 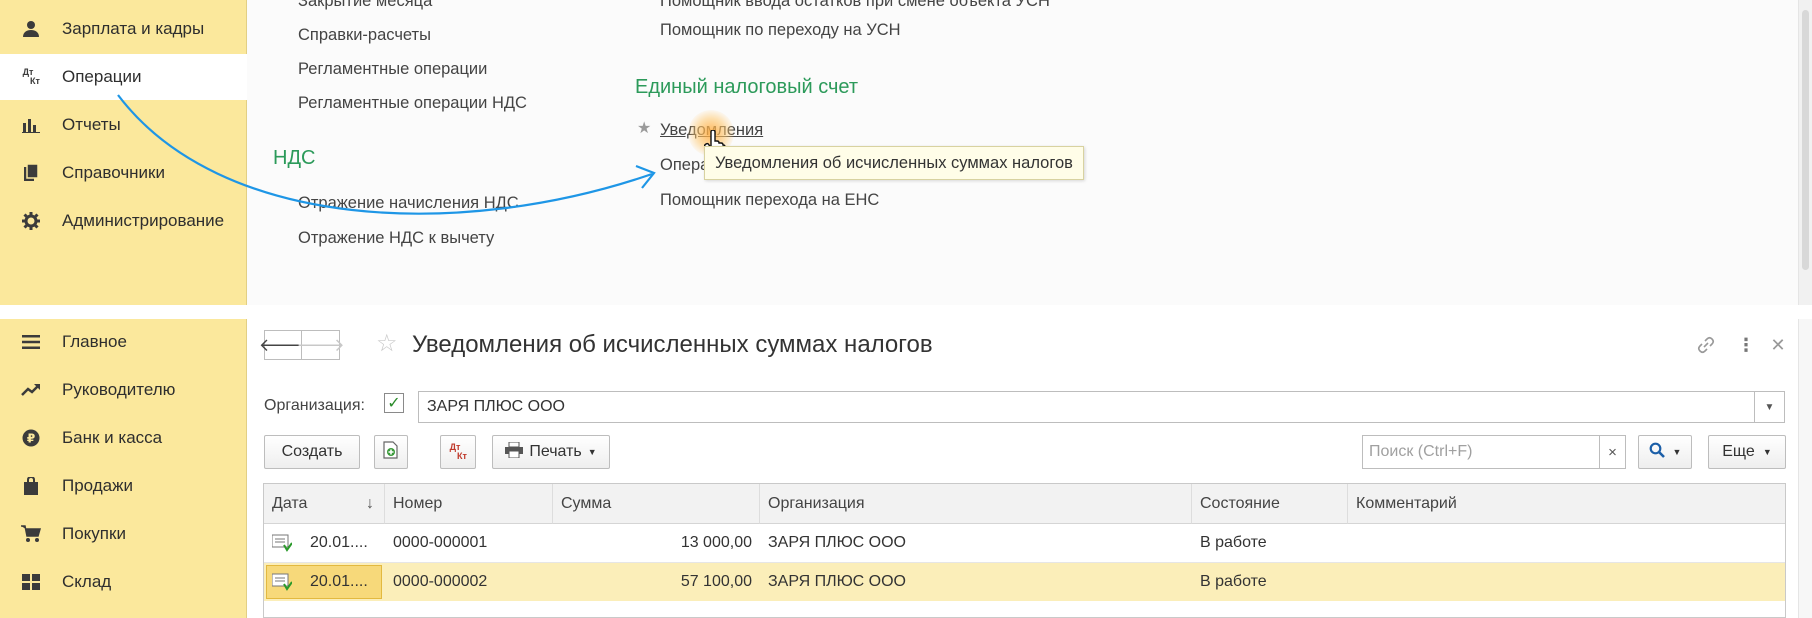 I want to click on sidebar-item-label: Склад, so click(x=87, y=581).